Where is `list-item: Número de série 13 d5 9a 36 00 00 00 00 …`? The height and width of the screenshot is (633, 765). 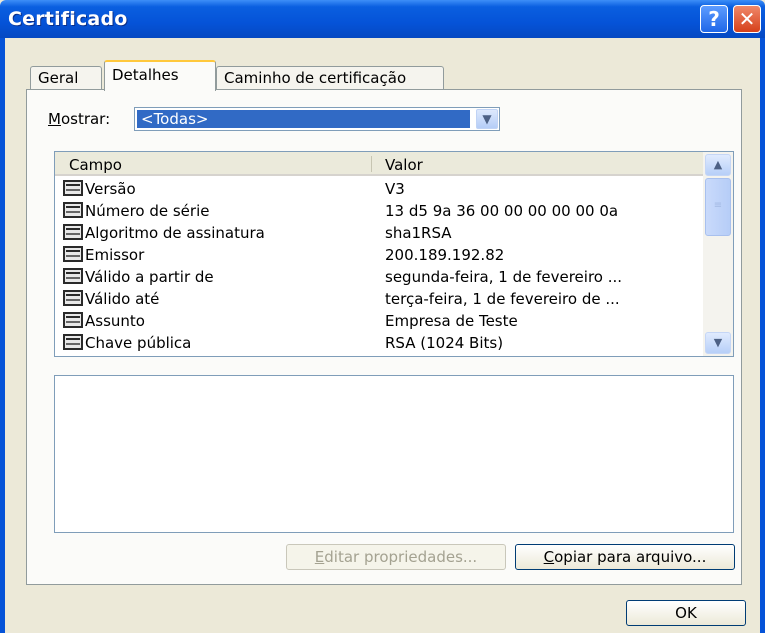
list-item: Número de série 13 d5 9a 36 00 00 00 00 … is located at coordinates (379, 210).